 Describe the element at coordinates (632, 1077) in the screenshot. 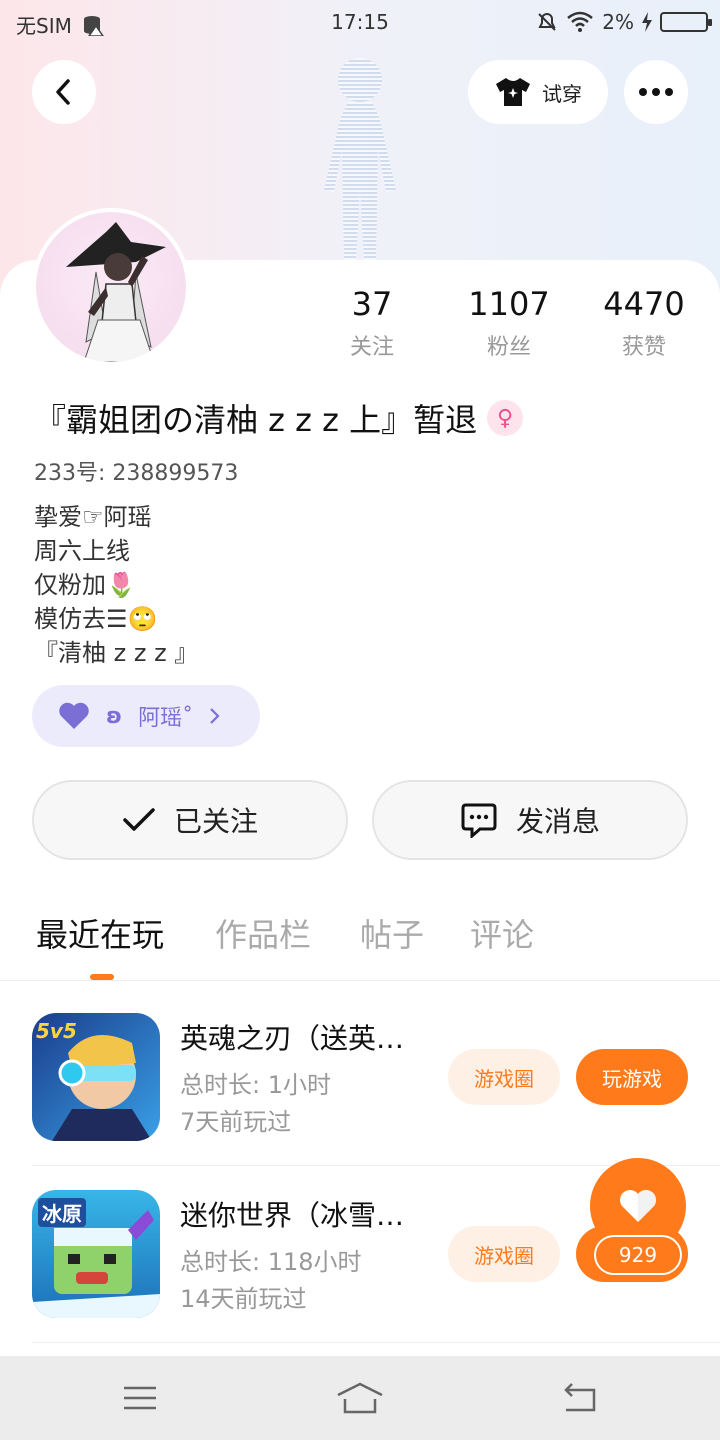

I see `play-game-button: 玩游戏` at that location.